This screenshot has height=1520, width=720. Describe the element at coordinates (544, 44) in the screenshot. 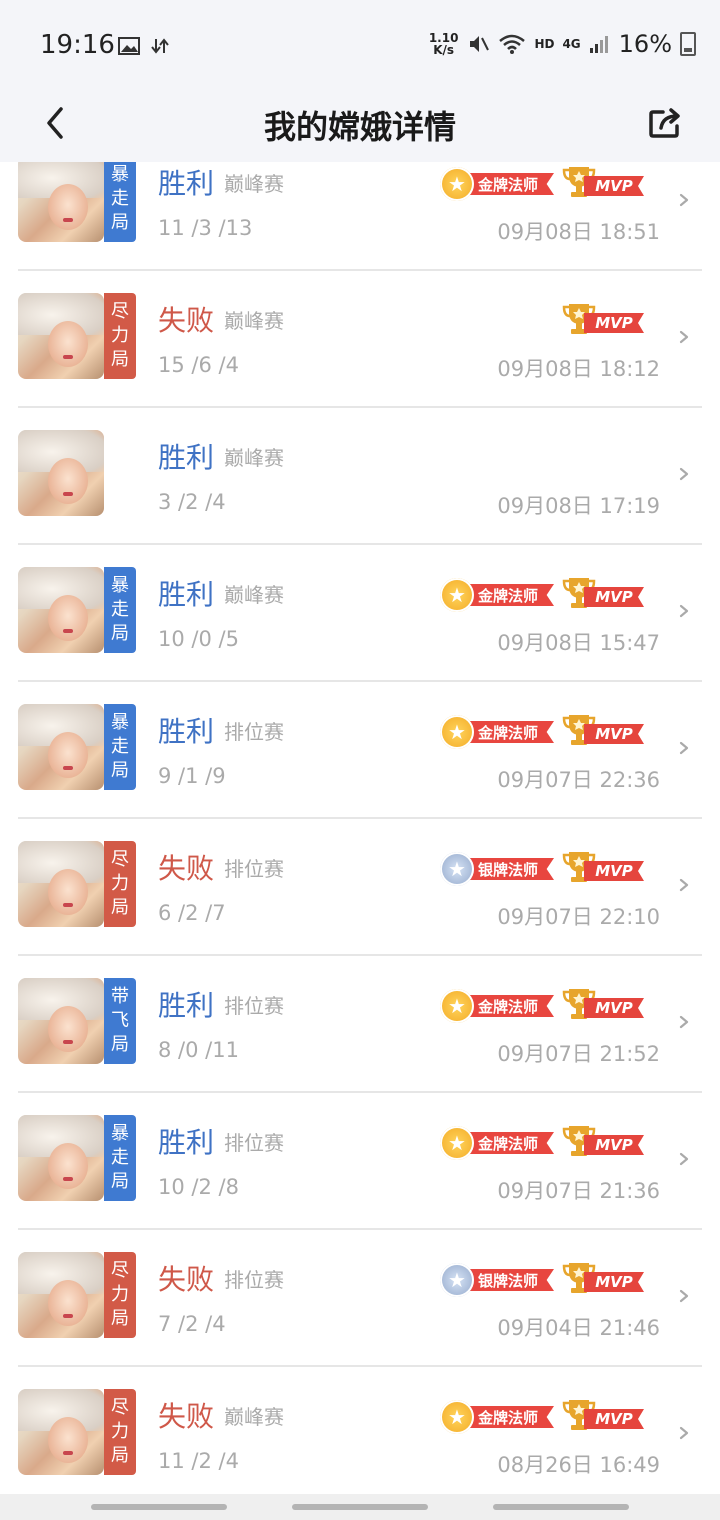

I see `hd-label: HD` at that location.